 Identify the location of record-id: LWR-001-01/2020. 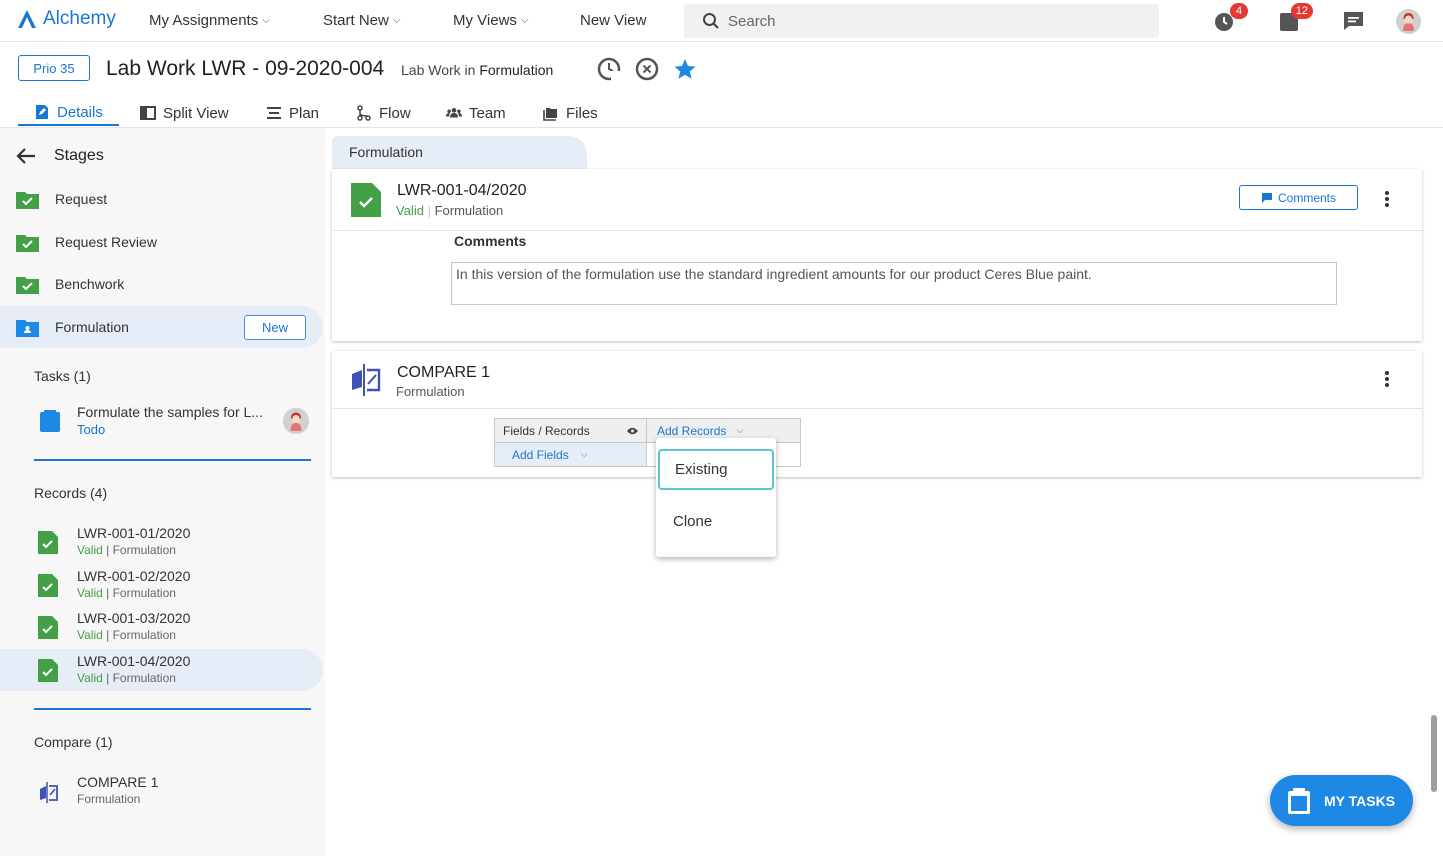
(134, 533).